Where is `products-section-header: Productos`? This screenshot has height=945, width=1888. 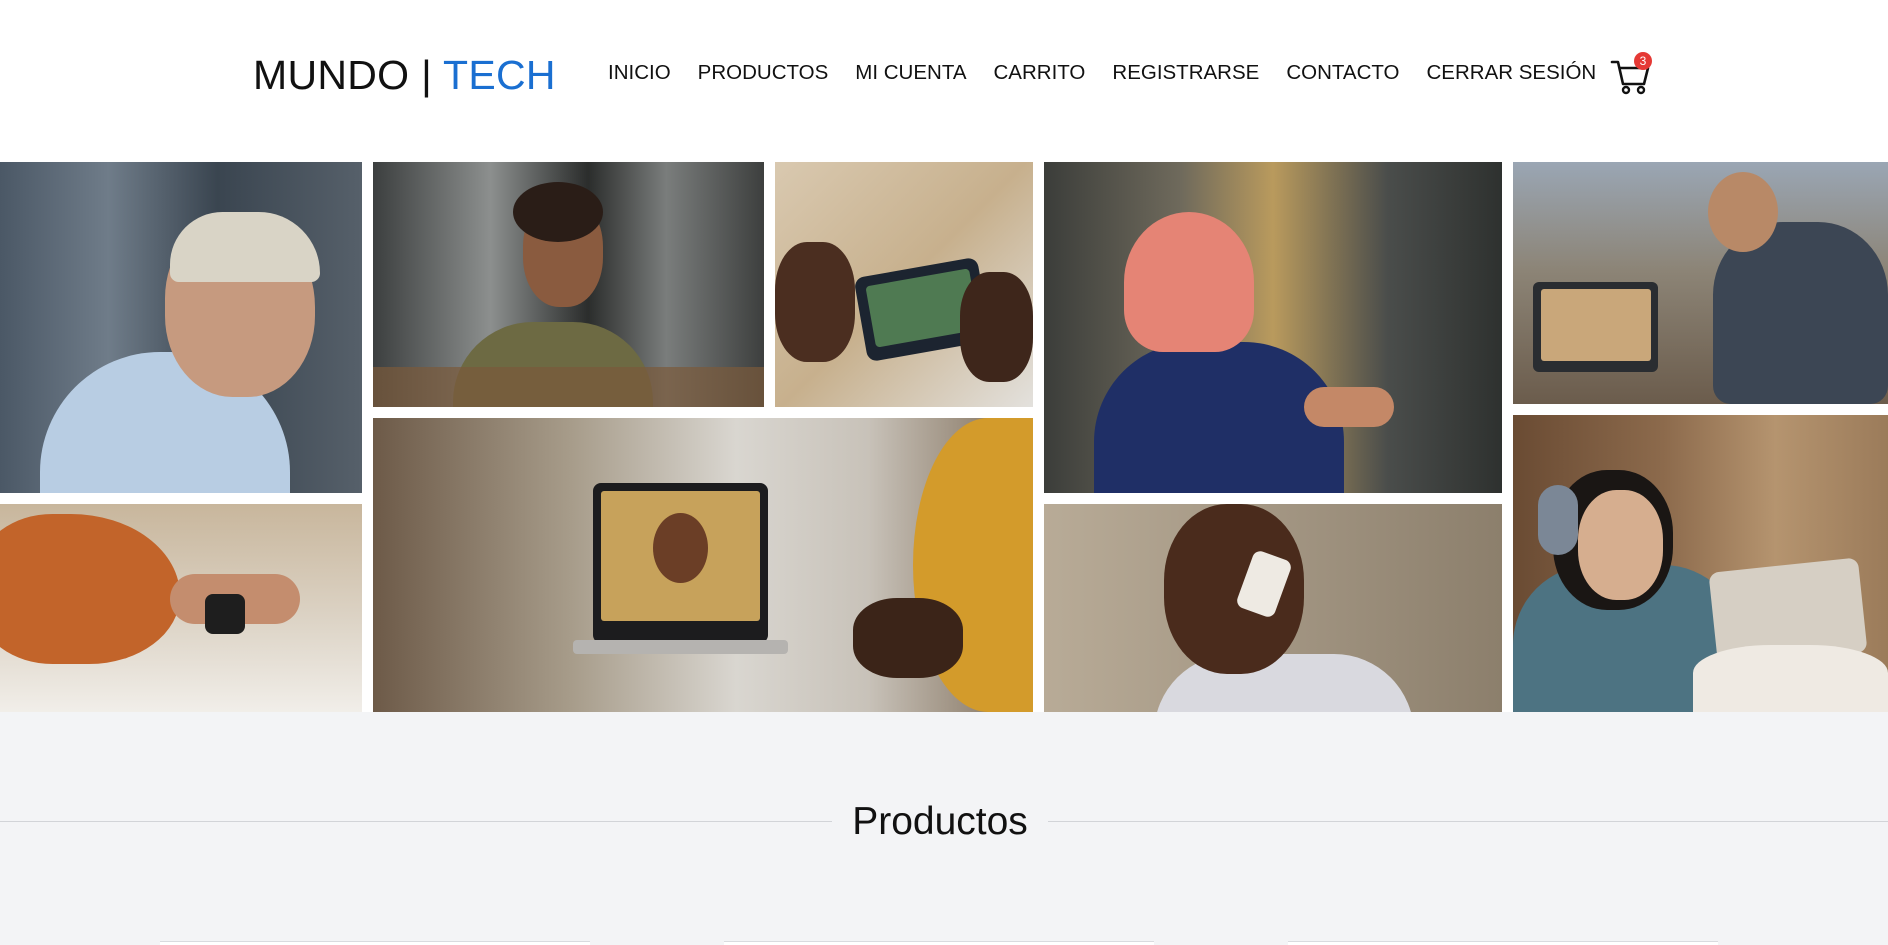 products-section-header: Productos is located at coordinates (944, 822).